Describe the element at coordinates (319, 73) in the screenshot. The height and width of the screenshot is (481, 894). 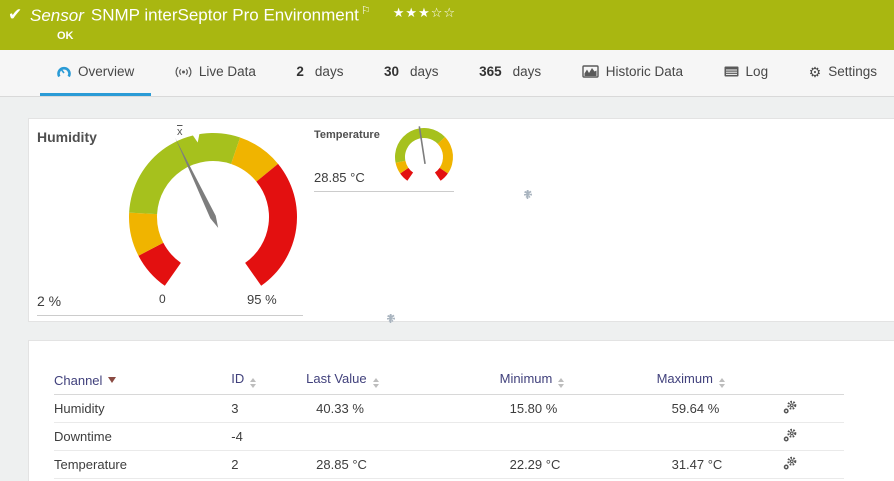
I see `tab-2-days: 2 days` at that location.